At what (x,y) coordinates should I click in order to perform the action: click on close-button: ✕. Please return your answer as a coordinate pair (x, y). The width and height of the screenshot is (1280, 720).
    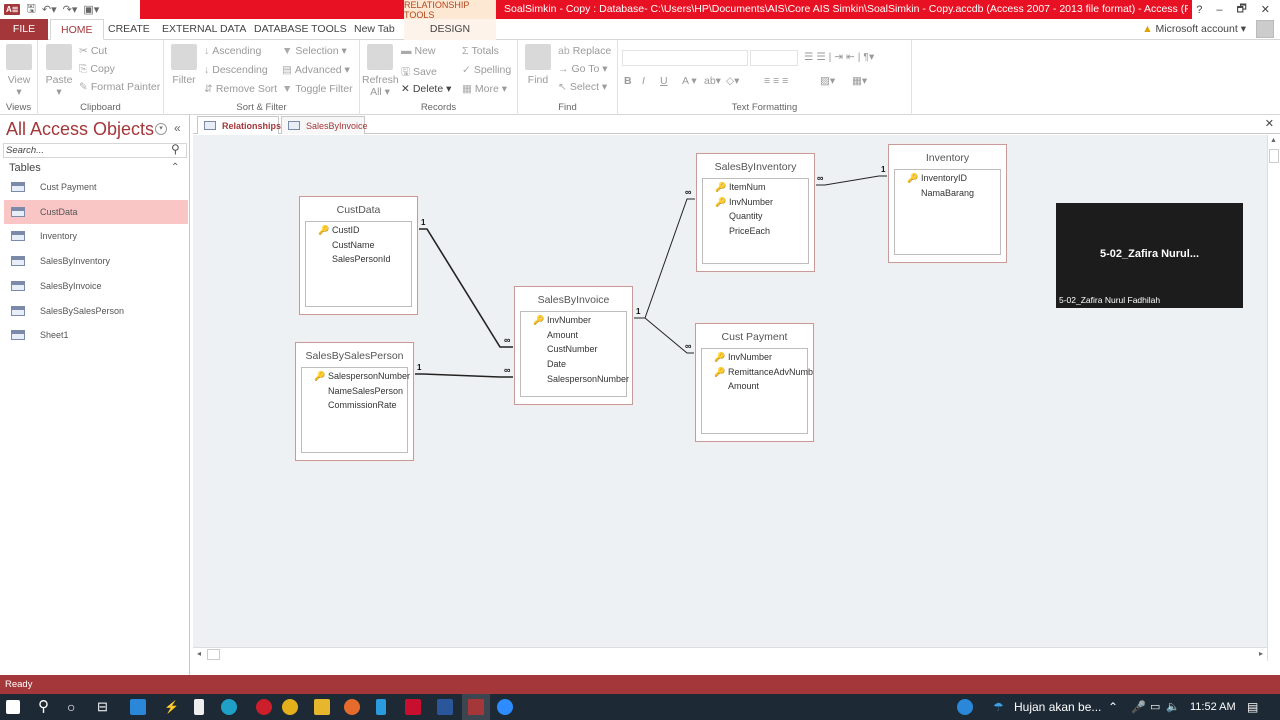
    Looking at the image, I should click on (1265, 9).